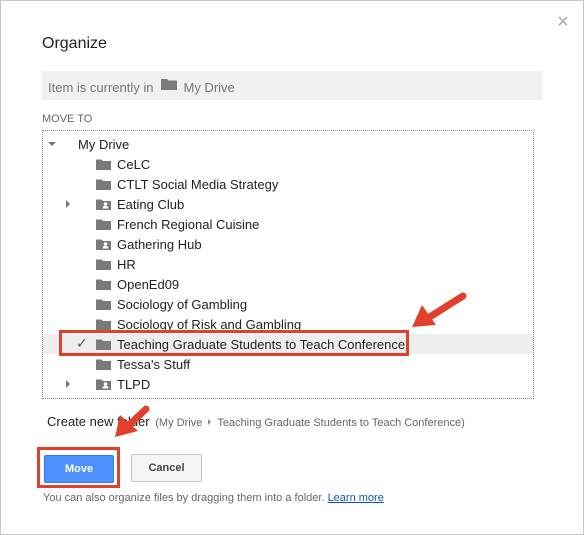 The image size is (584, 535). What do you see at coordinates (104, 144) in the screenshot?
I see `tree-item-label: My Drive` at bounding box center [104, 144].